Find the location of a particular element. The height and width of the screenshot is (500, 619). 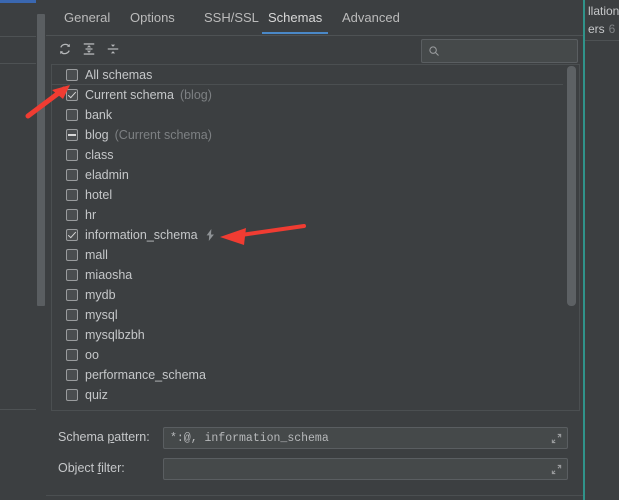

collapse-all-button is located at coordinates (113, 50).